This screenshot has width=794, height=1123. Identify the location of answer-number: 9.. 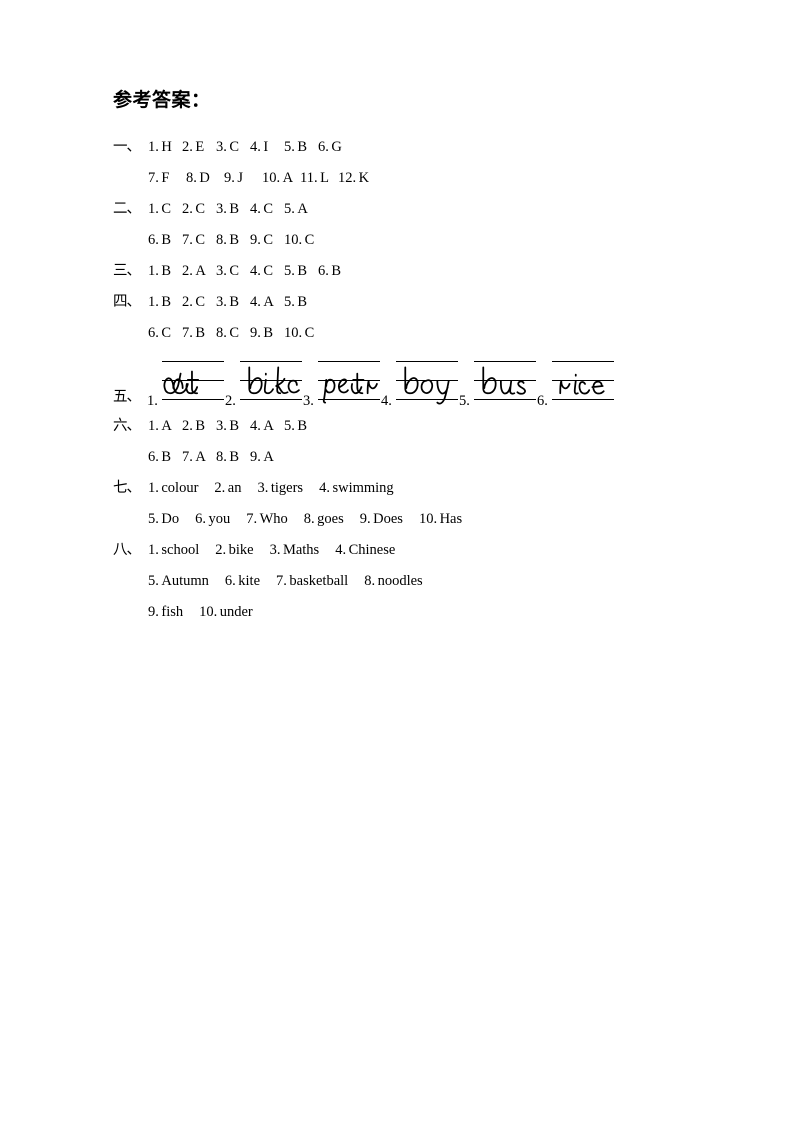
(153, 612).